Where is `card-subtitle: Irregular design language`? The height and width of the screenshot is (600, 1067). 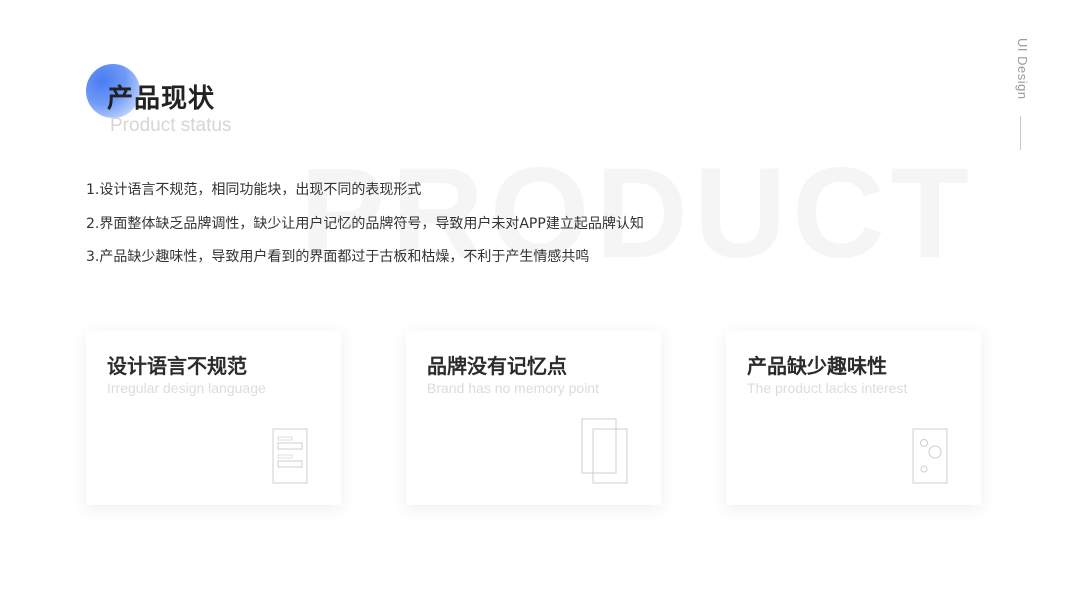 card-subtitle: Irregular design language is located at coordinates (186, 388).